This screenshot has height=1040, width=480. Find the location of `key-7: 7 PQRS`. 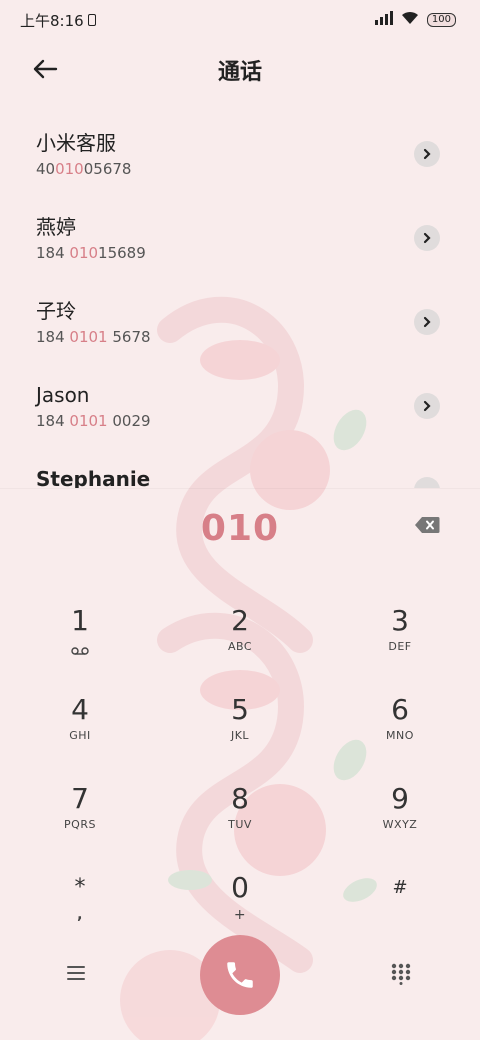

key-7: 7 PQRS is located at coordinates (80, 822).